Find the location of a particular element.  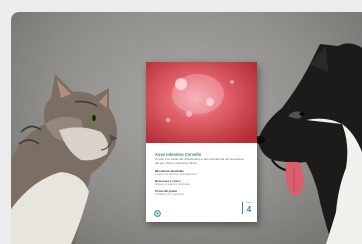

issue-badge: Volume 4 is located at coordinates (249, 208).